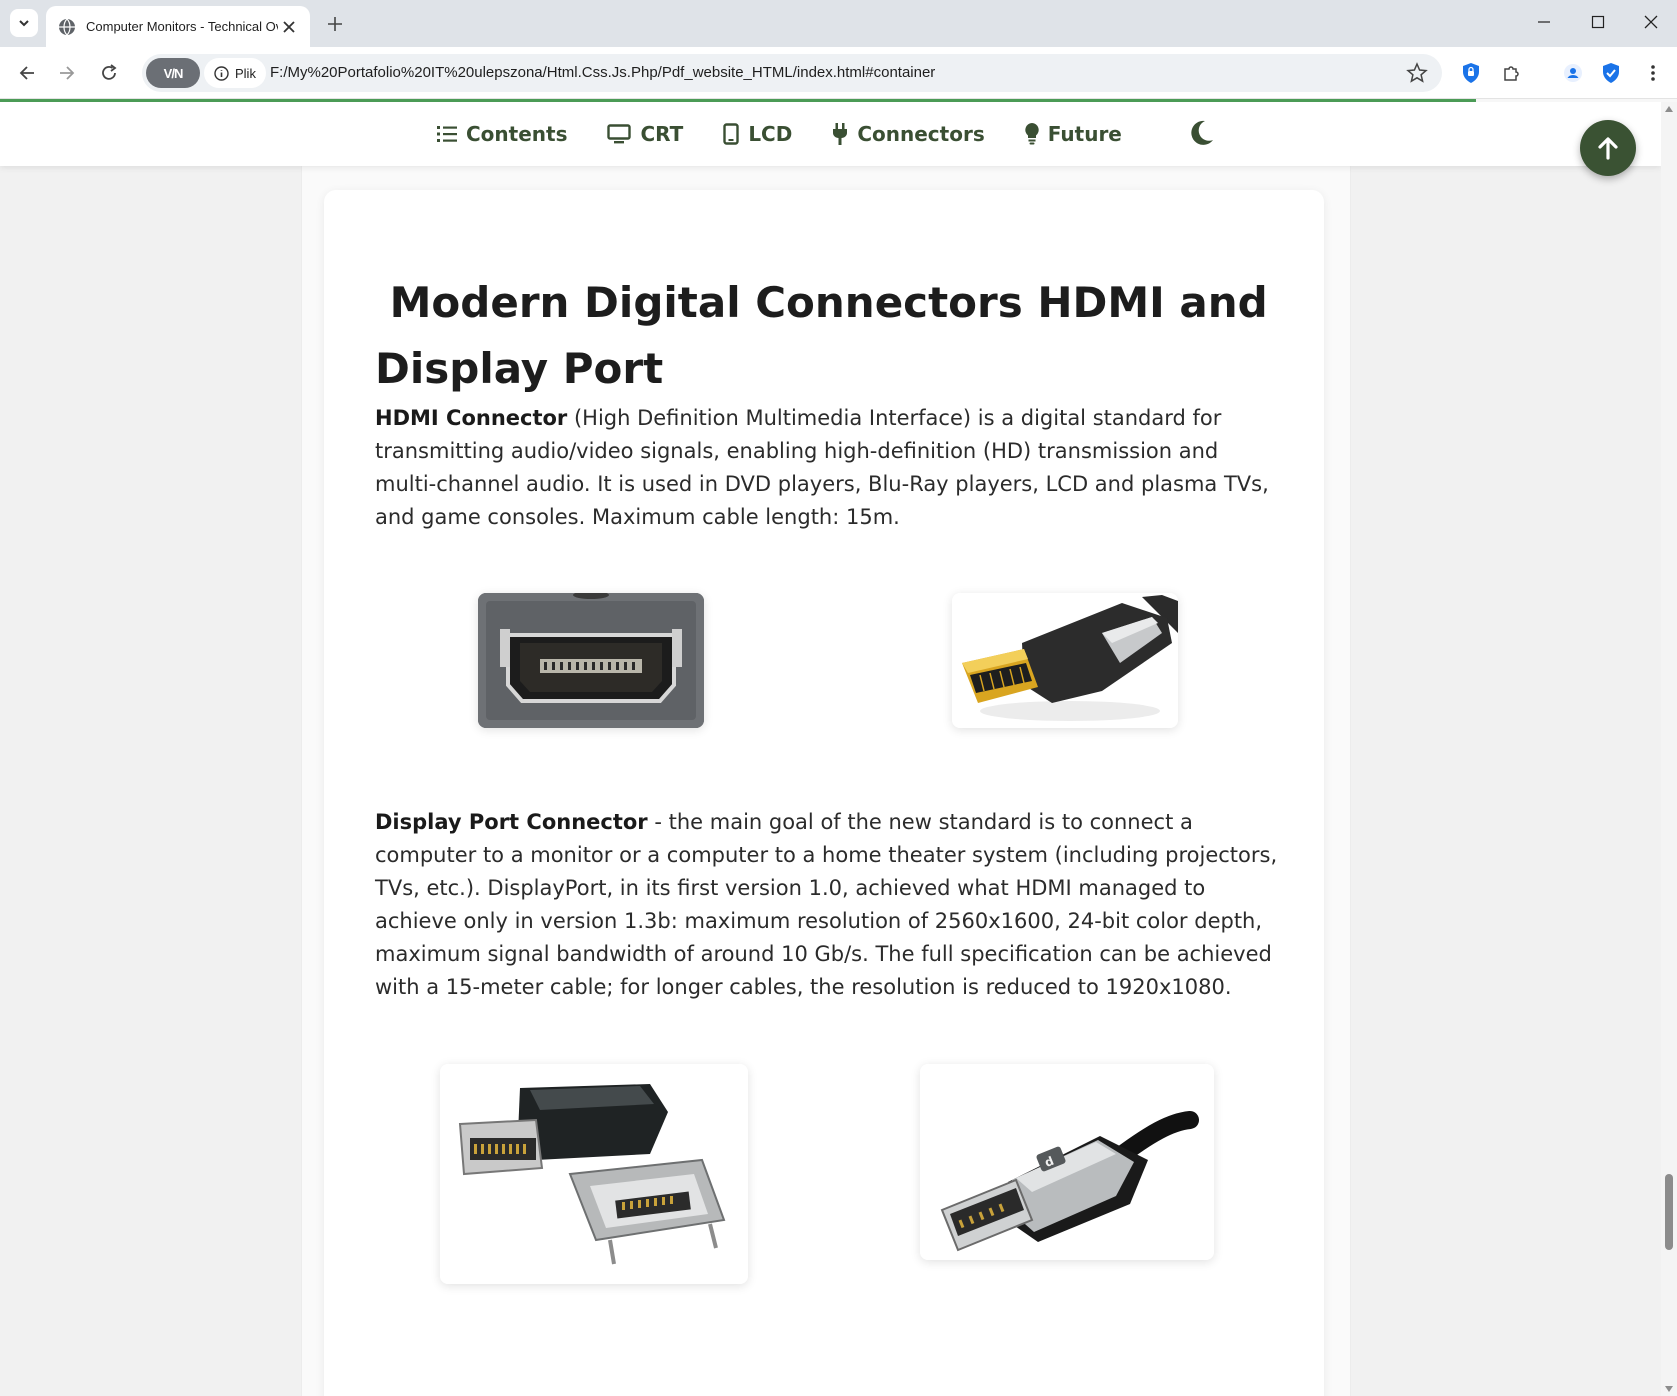 The width and height of the screenshot is (1677, 1396). I want to click on displayport-cable-picture: d, so click(1067, 1162).